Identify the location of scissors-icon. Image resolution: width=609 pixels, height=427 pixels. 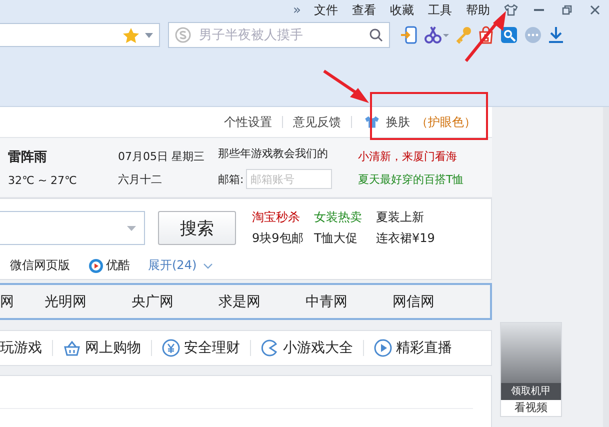
(437, 35).